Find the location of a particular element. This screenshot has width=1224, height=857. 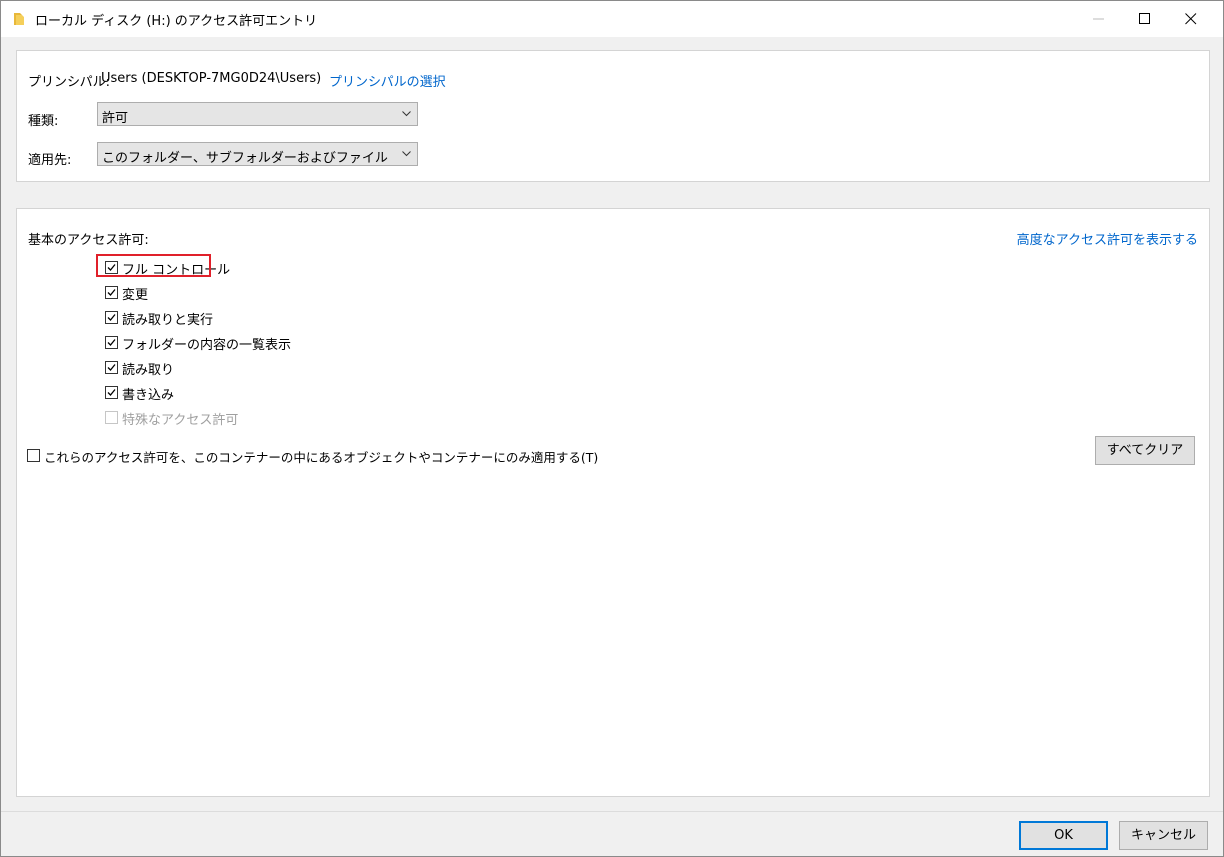

permission-label: 読み取り is located at coordinates (148, 370).